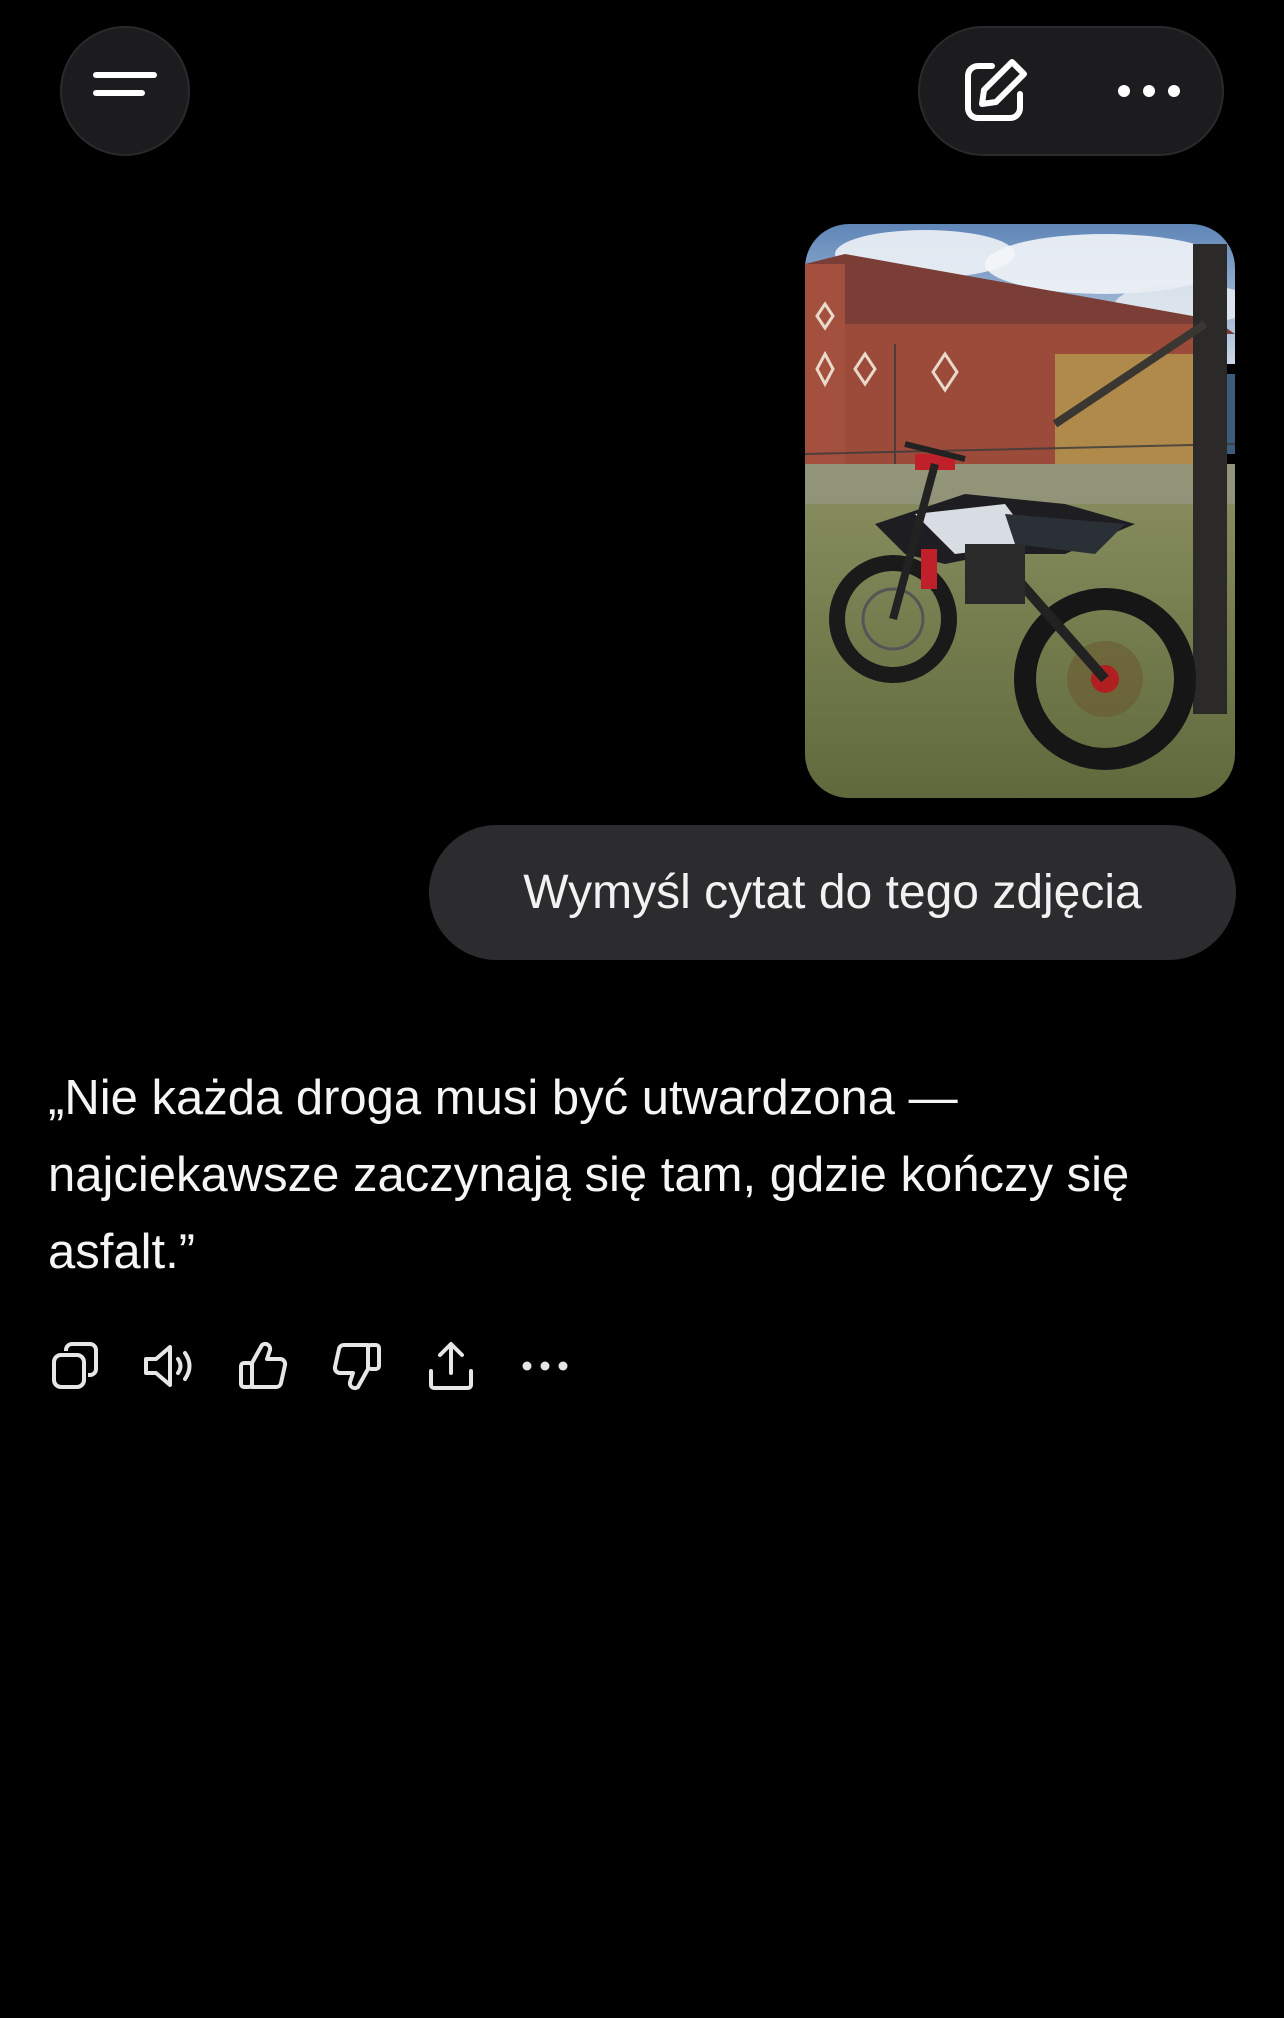 This screenshot has height=2018, width=1284. I want to click on read-aloud-button, so click(169, 1366).